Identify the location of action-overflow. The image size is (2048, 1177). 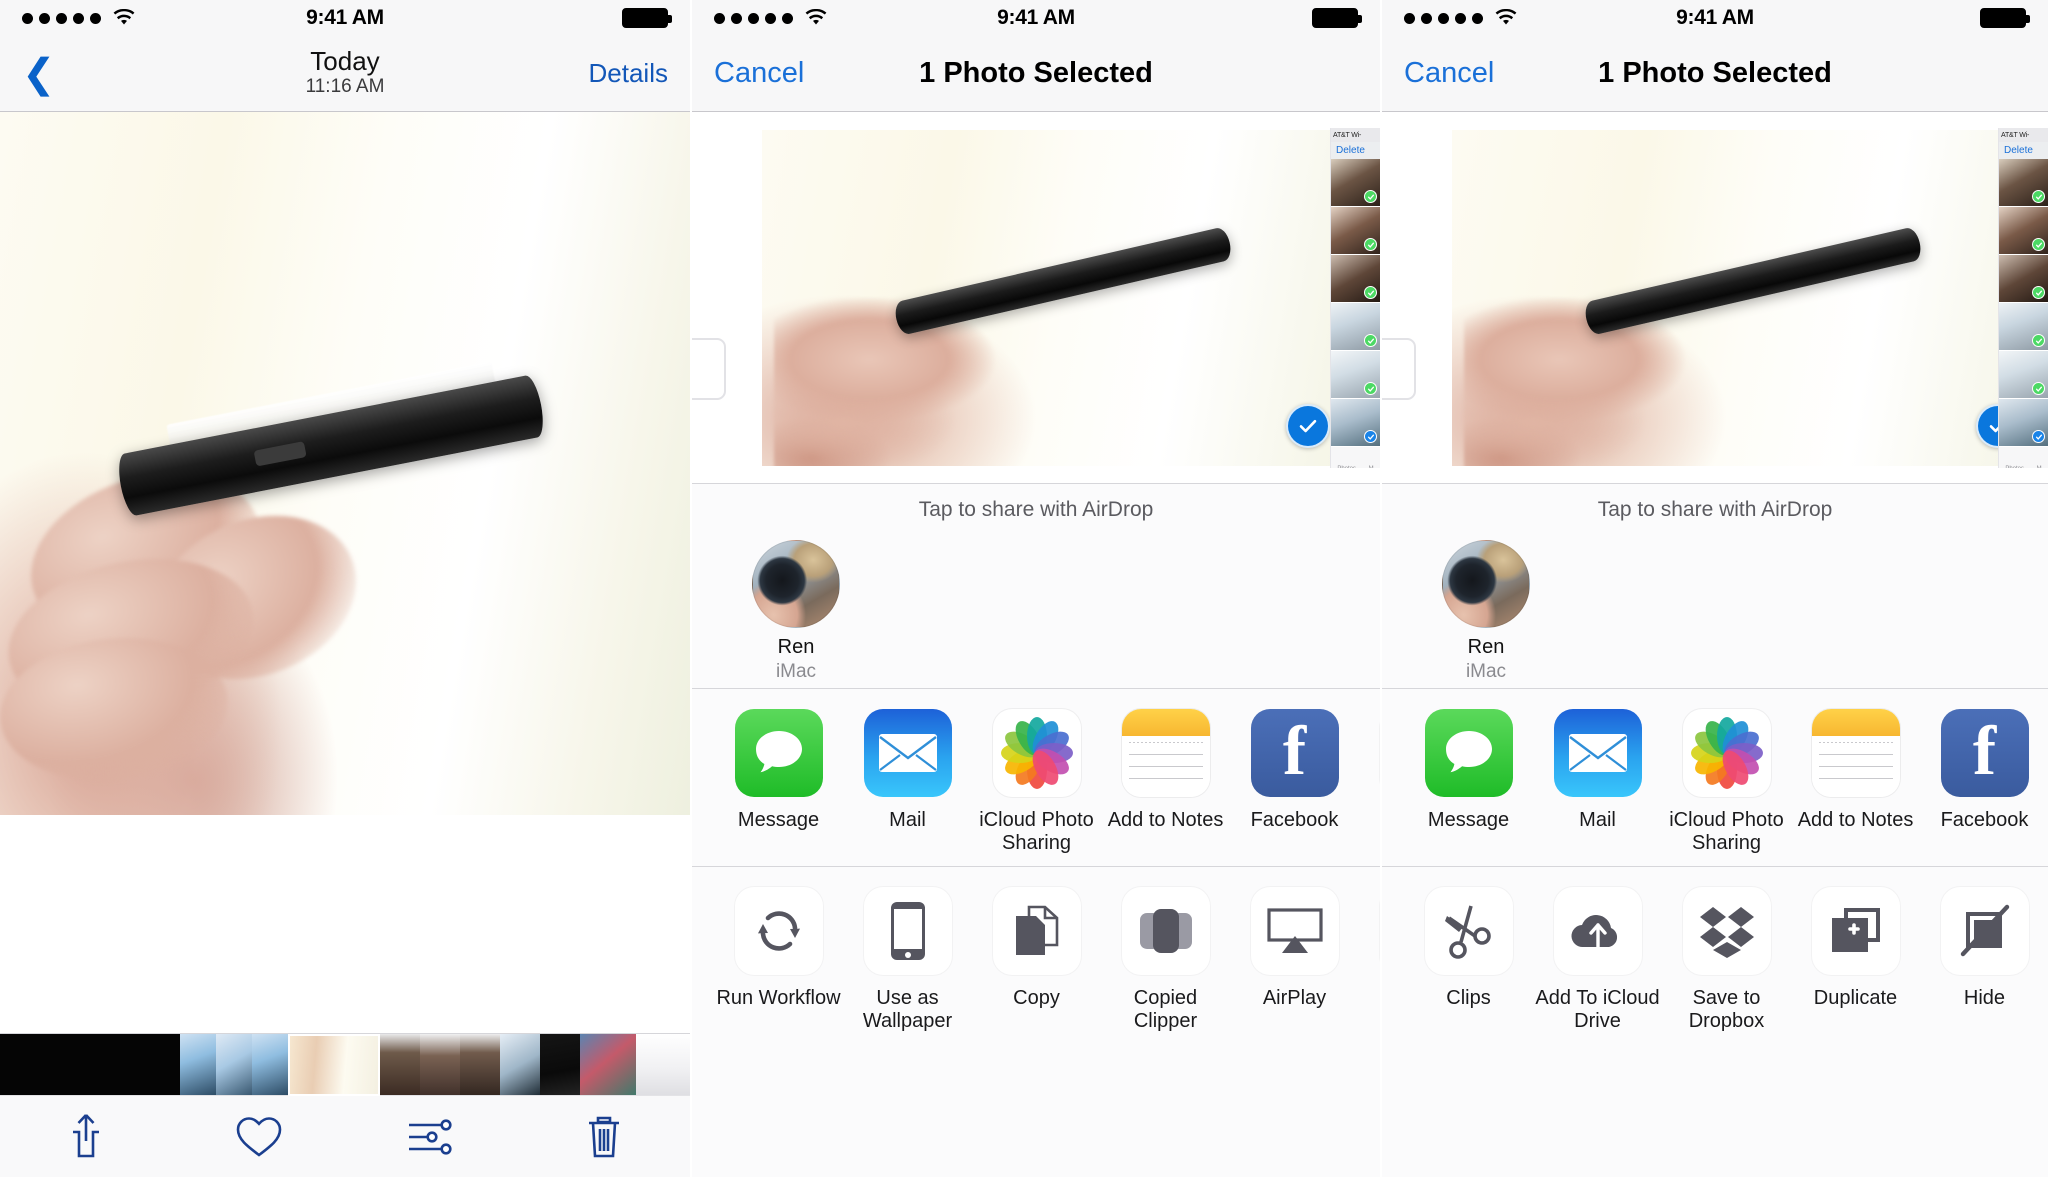
(1369, 937).